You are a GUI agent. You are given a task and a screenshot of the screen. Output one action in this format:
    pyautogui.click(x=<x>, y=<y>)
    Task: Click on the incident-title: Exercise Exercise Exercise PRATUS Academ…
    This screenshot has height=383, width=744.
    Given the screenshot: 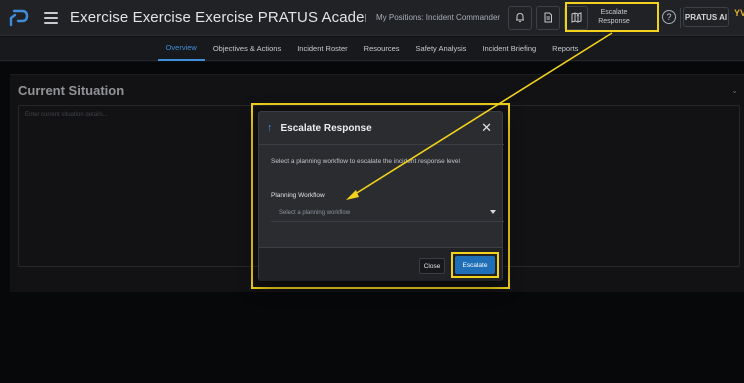 What is the action you would take?
    pyautogui.click(x=218, y=17)
    